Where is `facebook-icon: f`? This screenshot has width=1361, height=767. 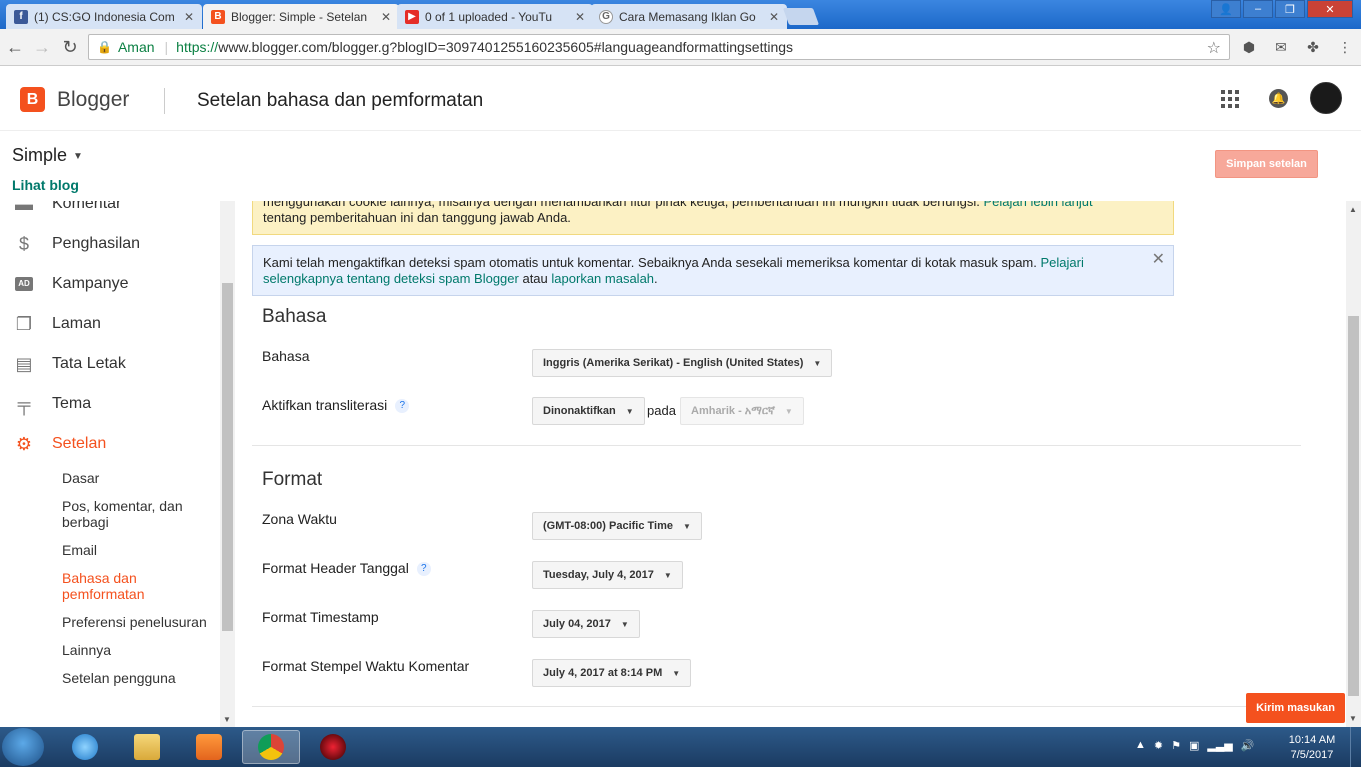
facebook-icon: f is located at coordinates (21, 16).